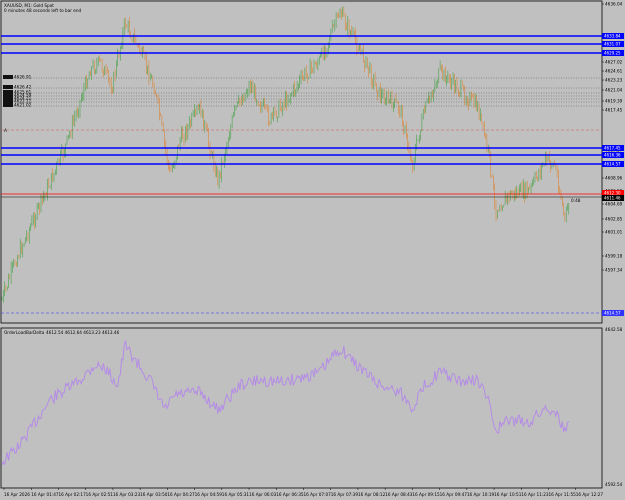 The image size is (625, 500). What do you see at coordinates (17, 494) in the screenshot?
I see `time-tick-label: 16 Apr 2026` at bounding box center [17, 494].